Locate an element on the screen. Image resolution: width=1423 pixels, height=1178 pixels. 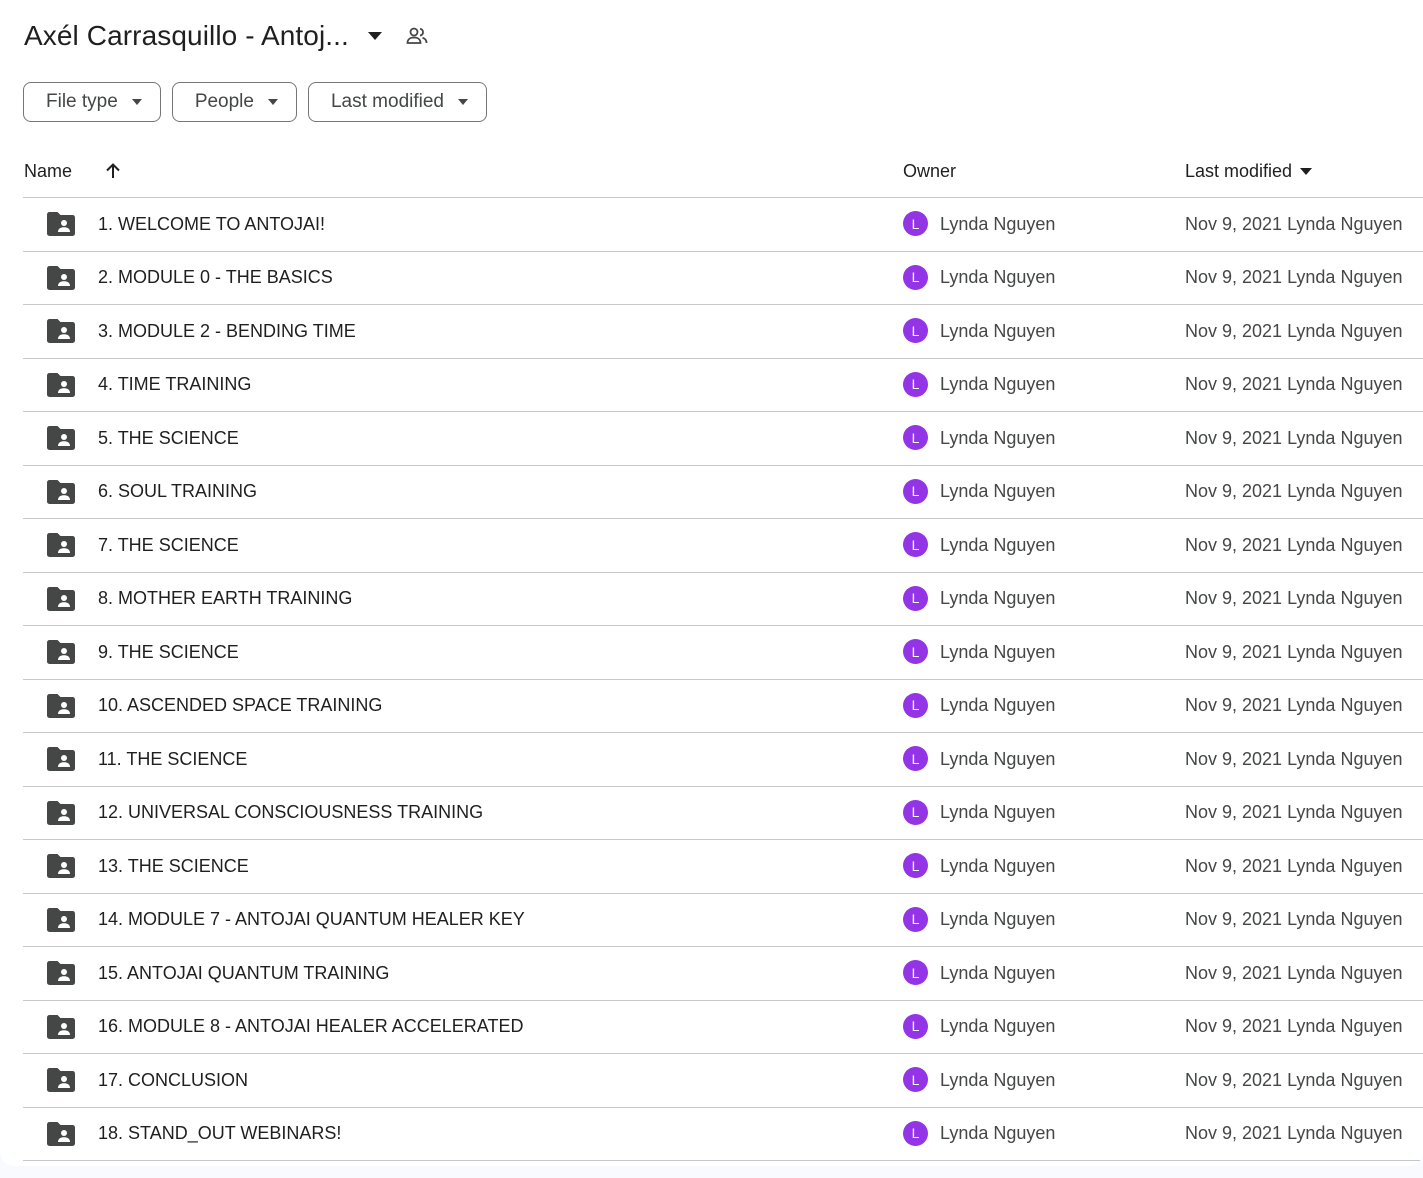
last-modified-filter: Last modified is located at coordinates (397, 102).